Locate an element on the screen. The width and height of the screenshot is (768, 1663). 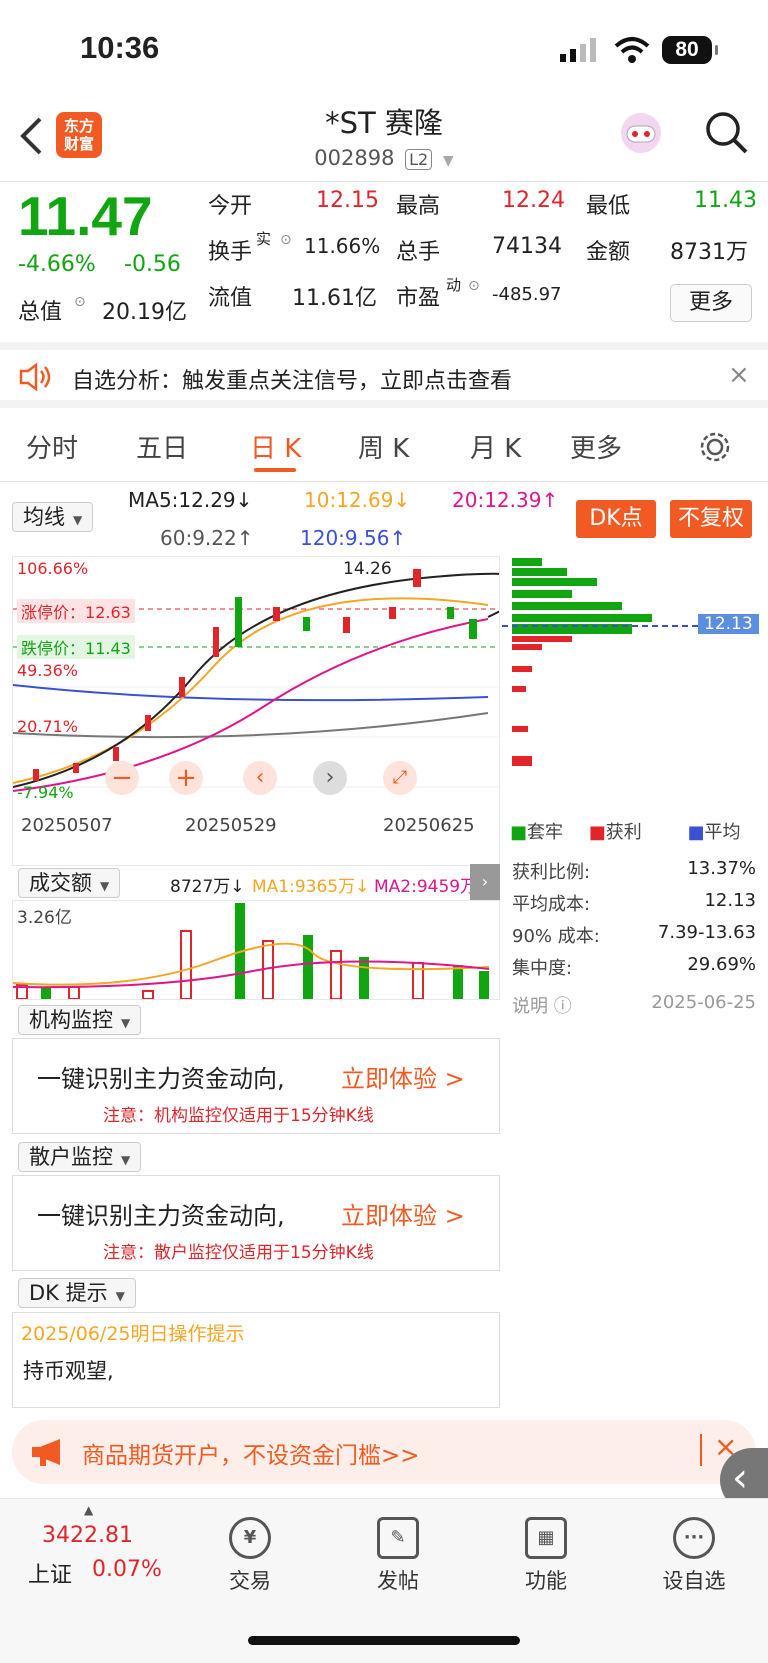
nav-post: ✎ 发帖 is located at coordinates (398, 1556).